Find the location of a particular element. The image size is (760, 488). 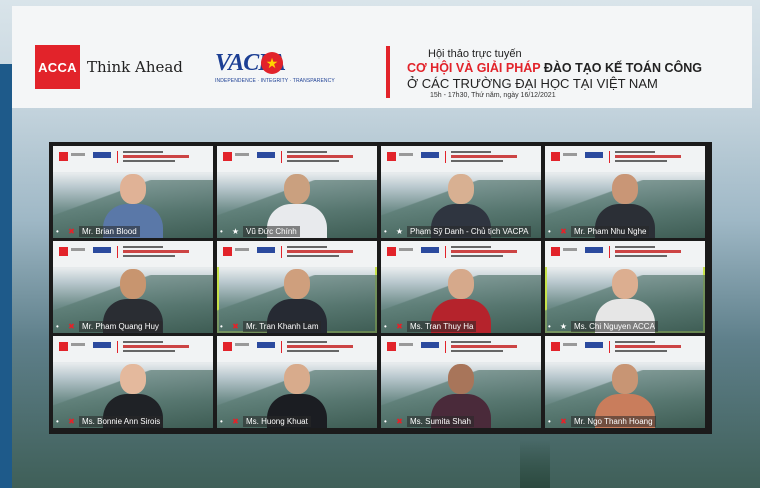

video-tile: • ✖ Ms. Bonnie Ann Sirois is located at coordinates (133, 382).